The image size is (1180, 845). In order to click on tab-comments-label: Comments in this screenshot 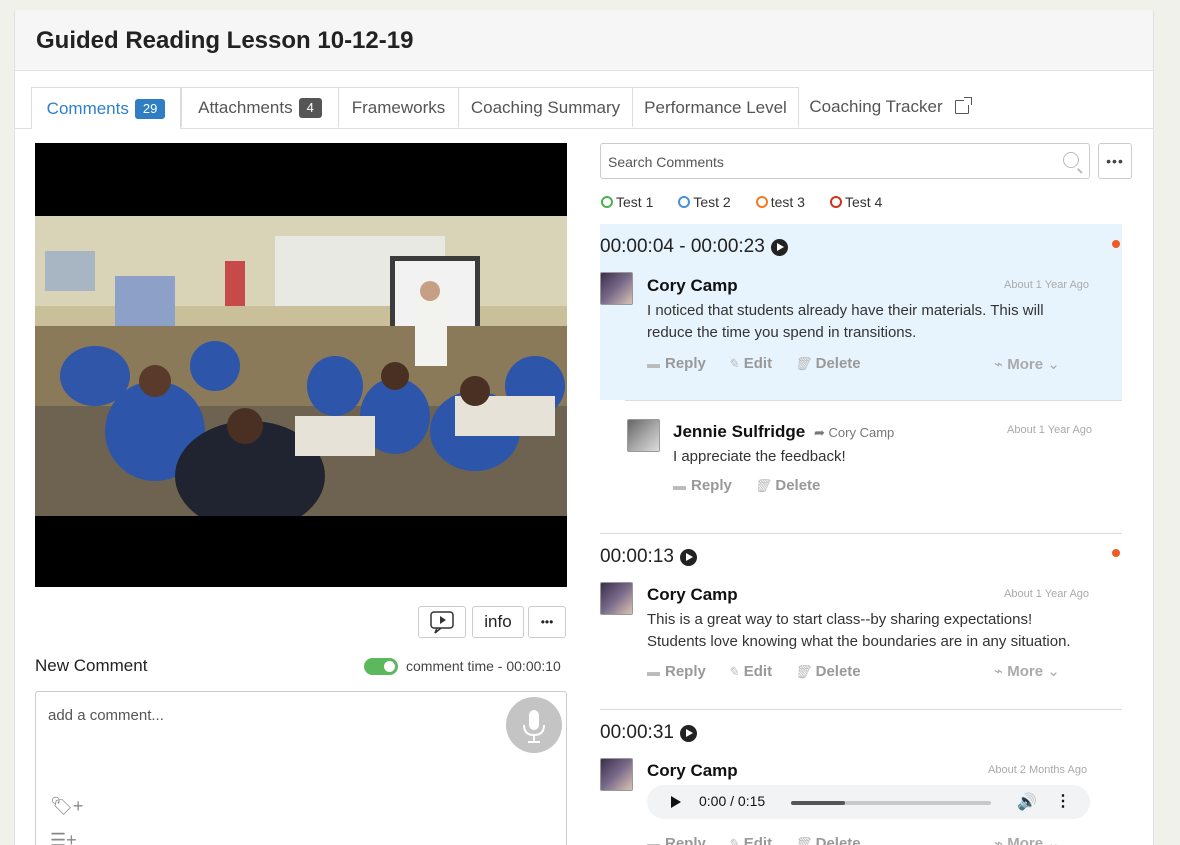, I will do `click(87, 108)`.